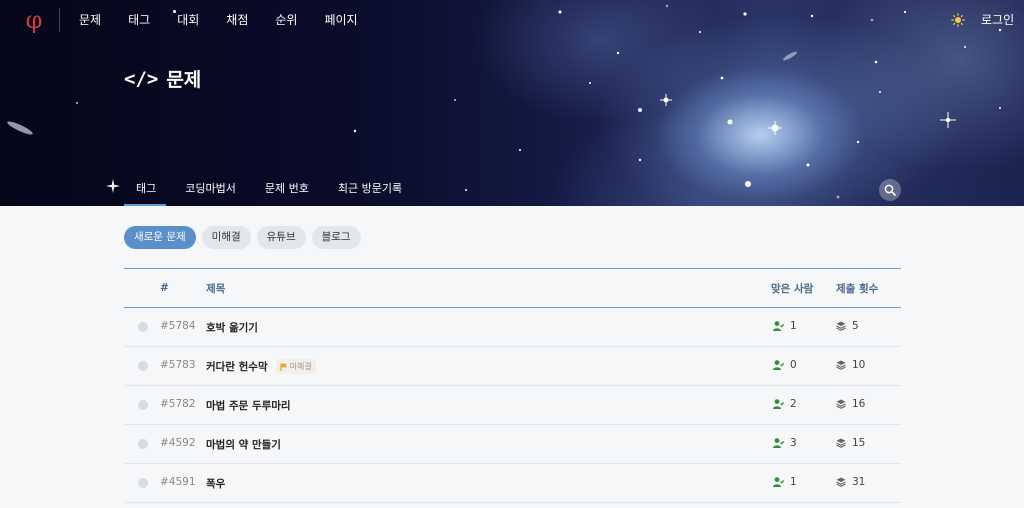 The height and width of the screenshot is (508, 1024). Describe the element at coordinates (178, 482) in the screenshot. I see `problem-number: #4591` at that location.